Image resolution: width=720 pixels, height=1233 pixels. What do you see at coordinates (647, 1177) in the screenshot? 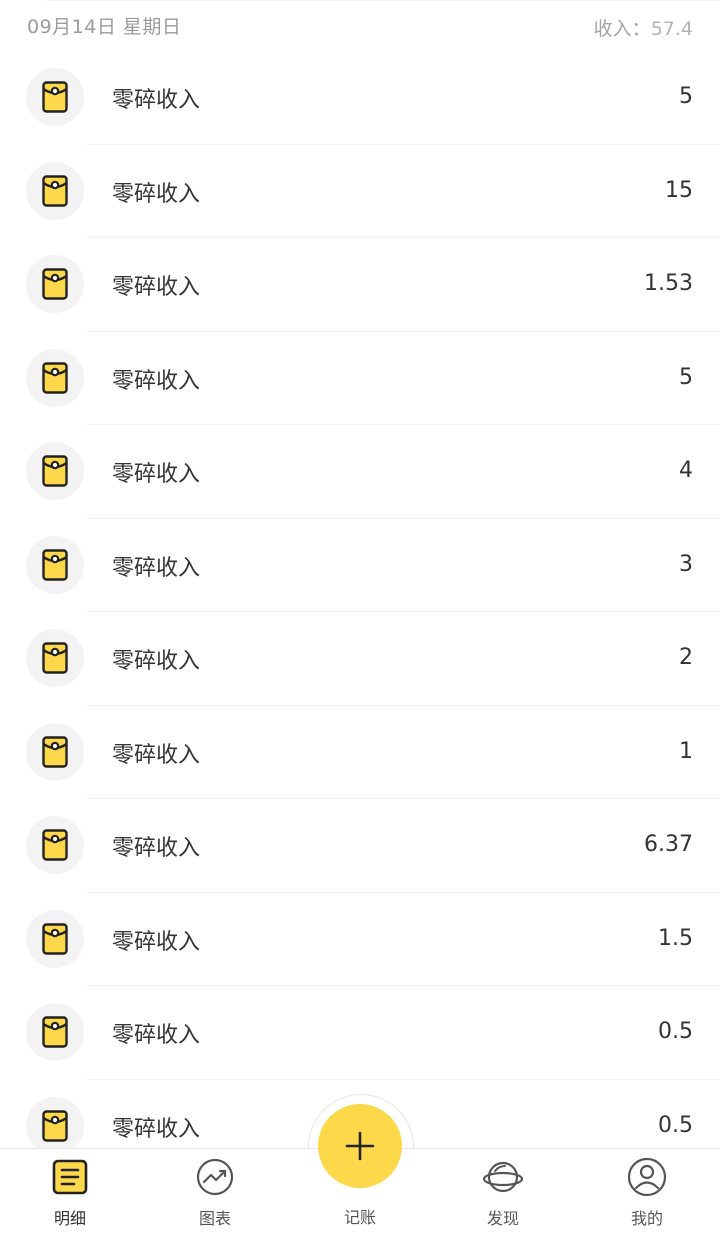
I see `user-profile-icon` at bounding box center [647, 1177].